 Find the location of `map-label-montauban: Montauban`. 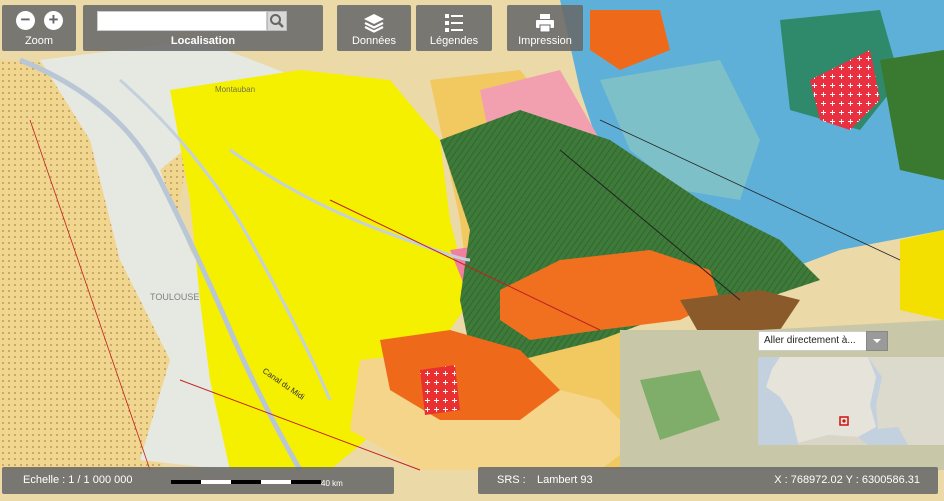

map-label-montauban: Montauban is located at coordinates (235, 89).